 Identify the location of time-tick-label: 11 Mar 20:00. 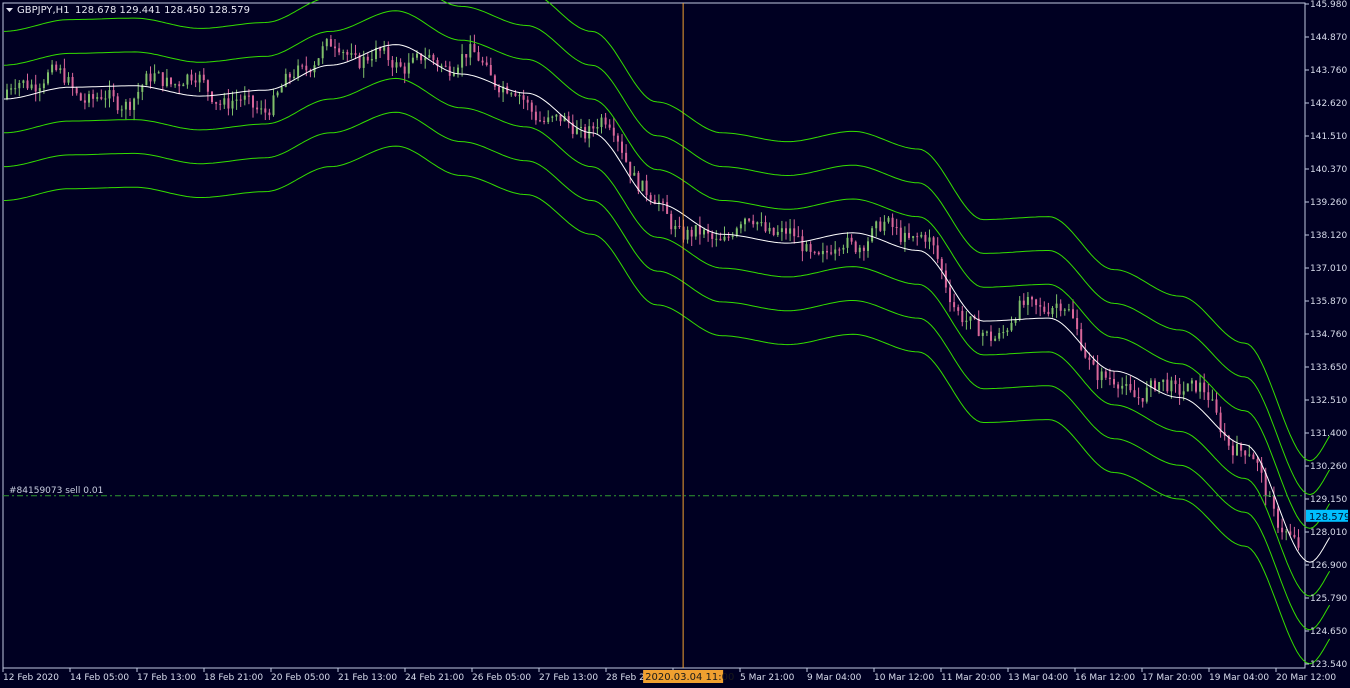
(971, 678).